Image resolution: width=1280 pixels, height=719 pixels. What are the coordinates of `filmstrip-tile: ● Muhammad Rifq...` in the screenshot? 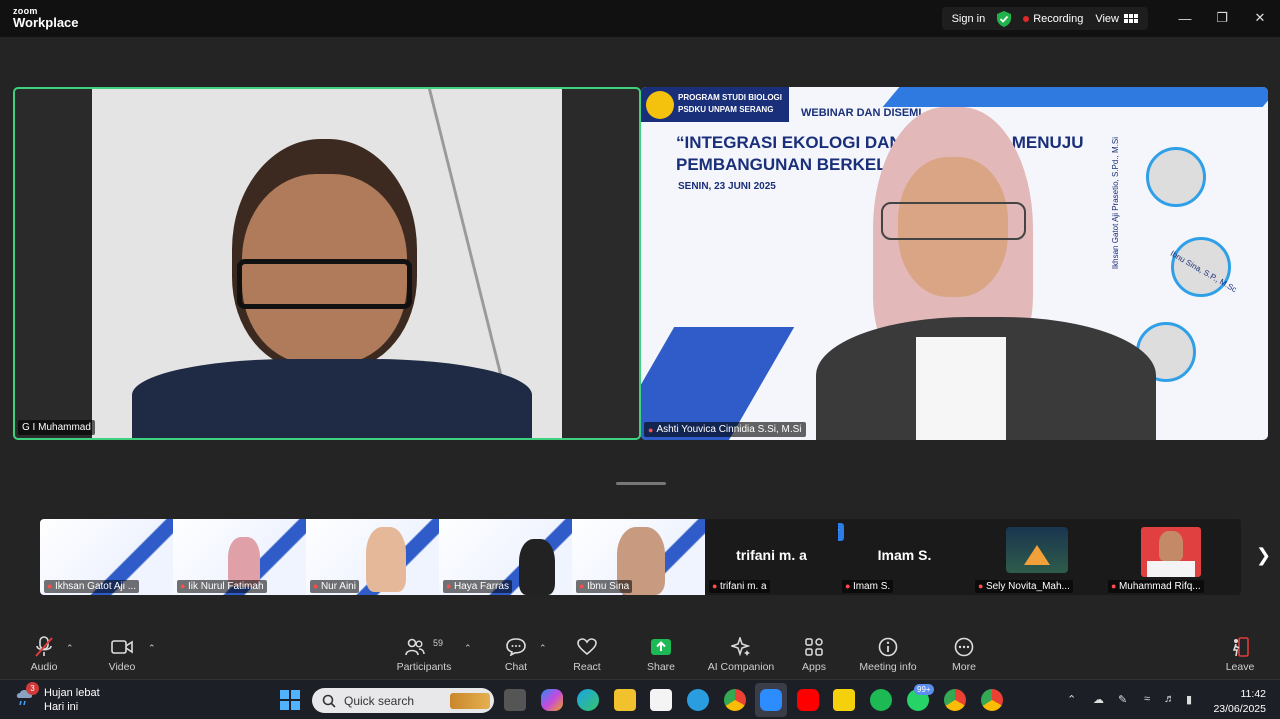 It's located at (1170, 557).